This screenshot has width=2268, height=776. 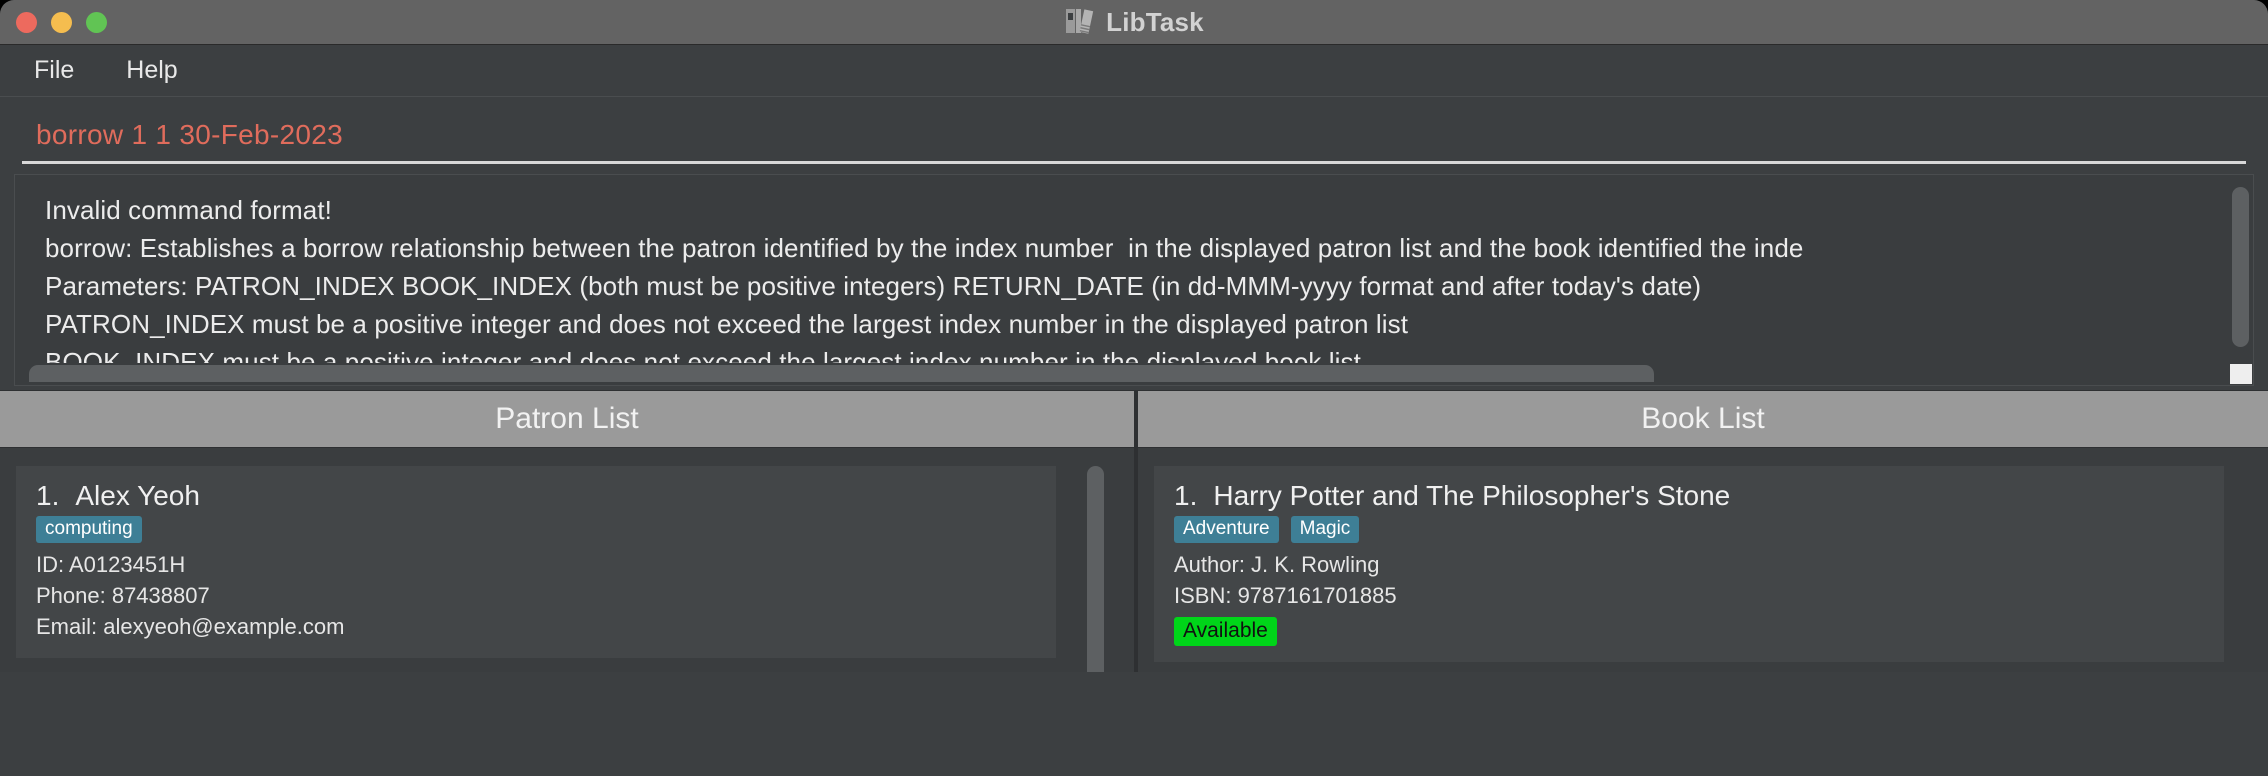 I want to click on books-icon, so click(x=1079, y=22).